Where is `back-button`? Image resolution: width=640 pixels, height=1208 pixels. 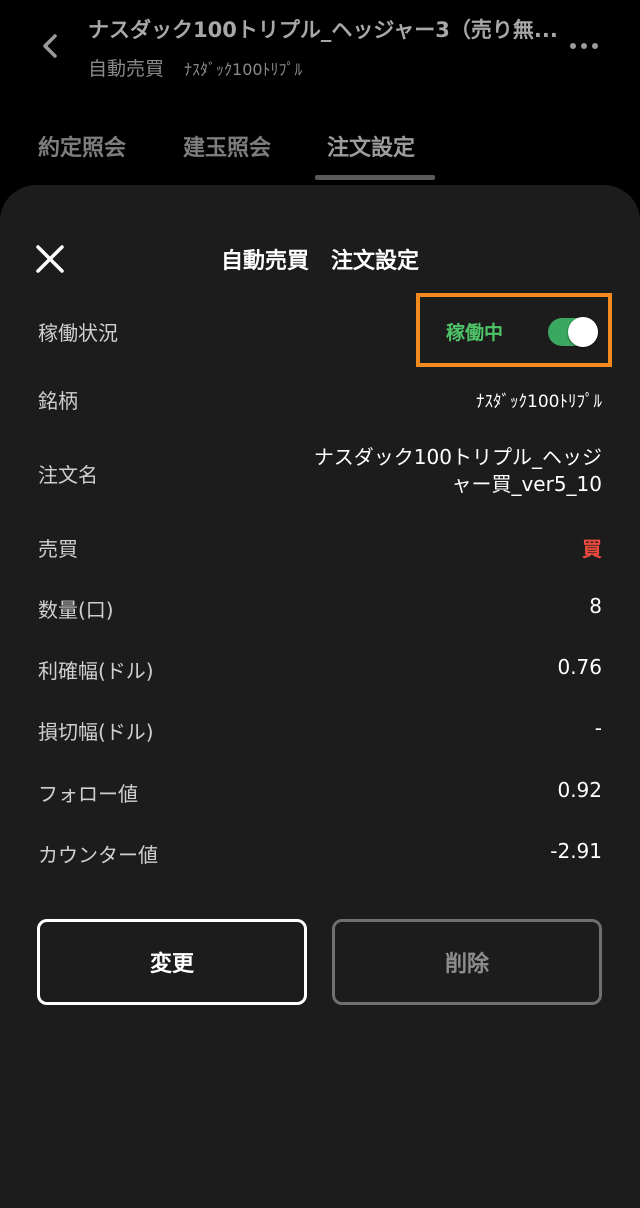 back-button is located at coordinates (50, 46).